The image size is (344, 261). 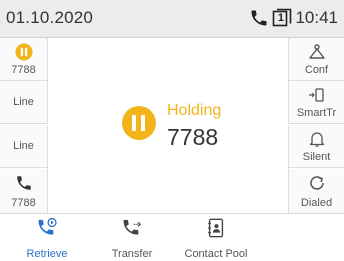 I want to click on retrieve-button: Retrieve, so click(x=47, y=237).